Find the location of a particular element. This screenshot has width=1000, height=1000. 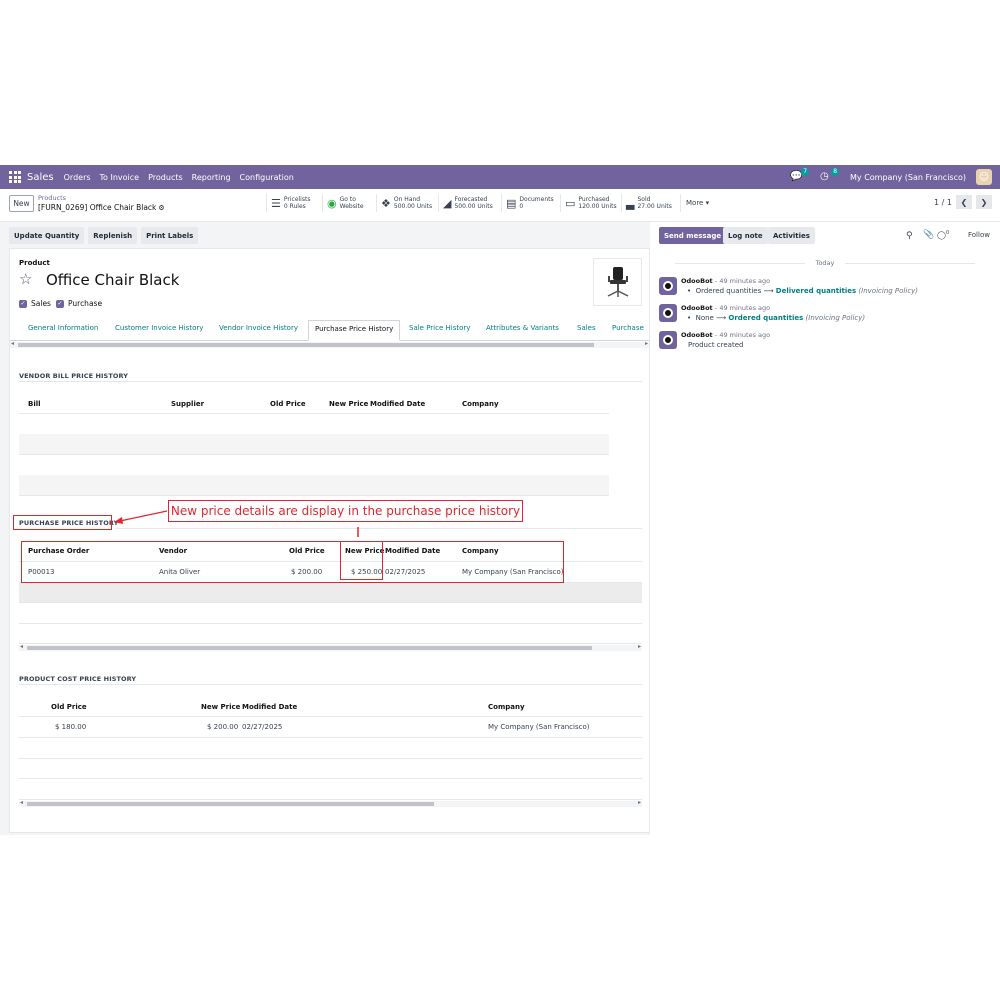

caret-down-icon: ▾ is located at coordinates (707, 203).